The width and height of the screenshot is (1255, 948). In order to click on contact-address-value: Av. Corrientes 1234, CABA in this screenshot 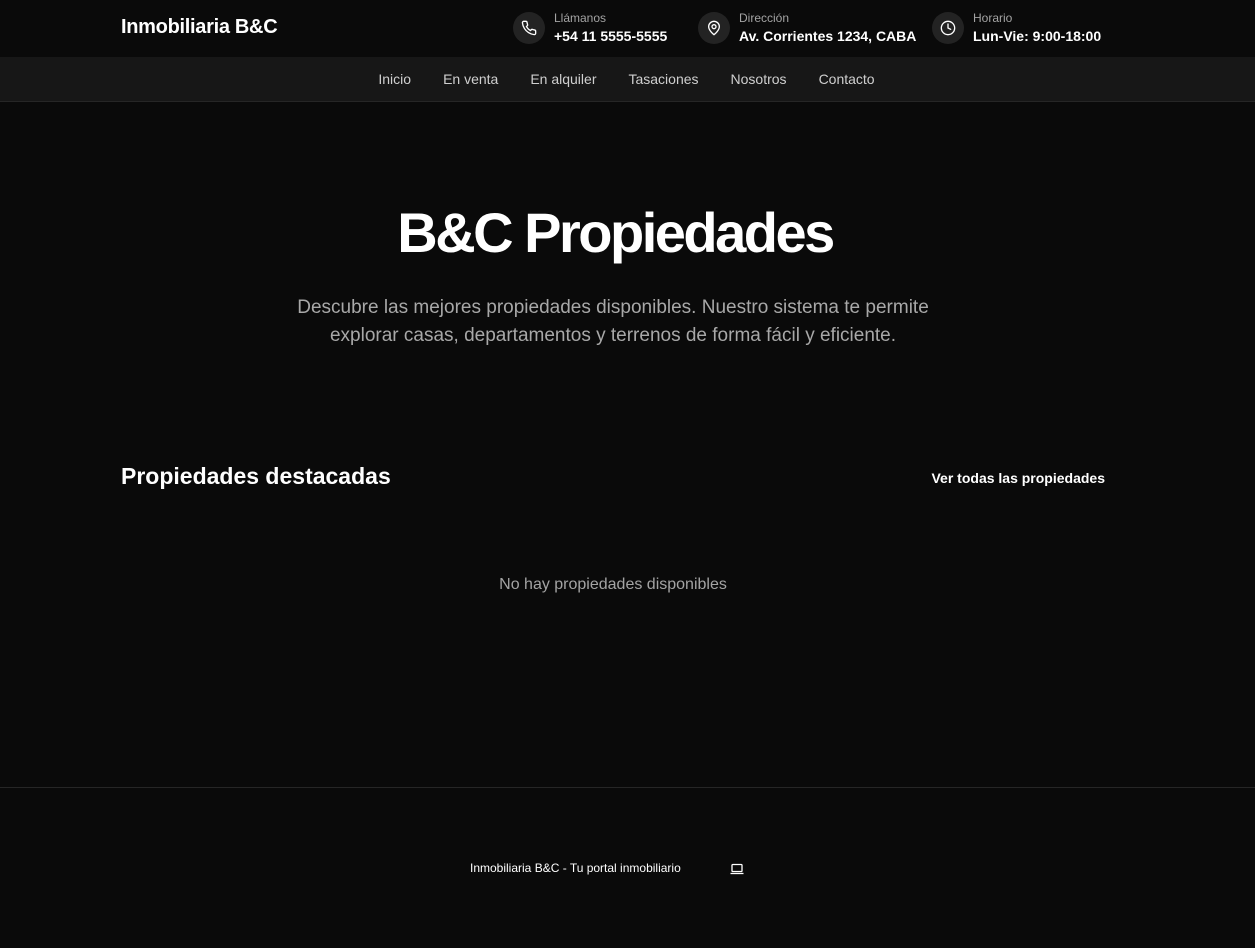, I will do `click(828, 35)`.